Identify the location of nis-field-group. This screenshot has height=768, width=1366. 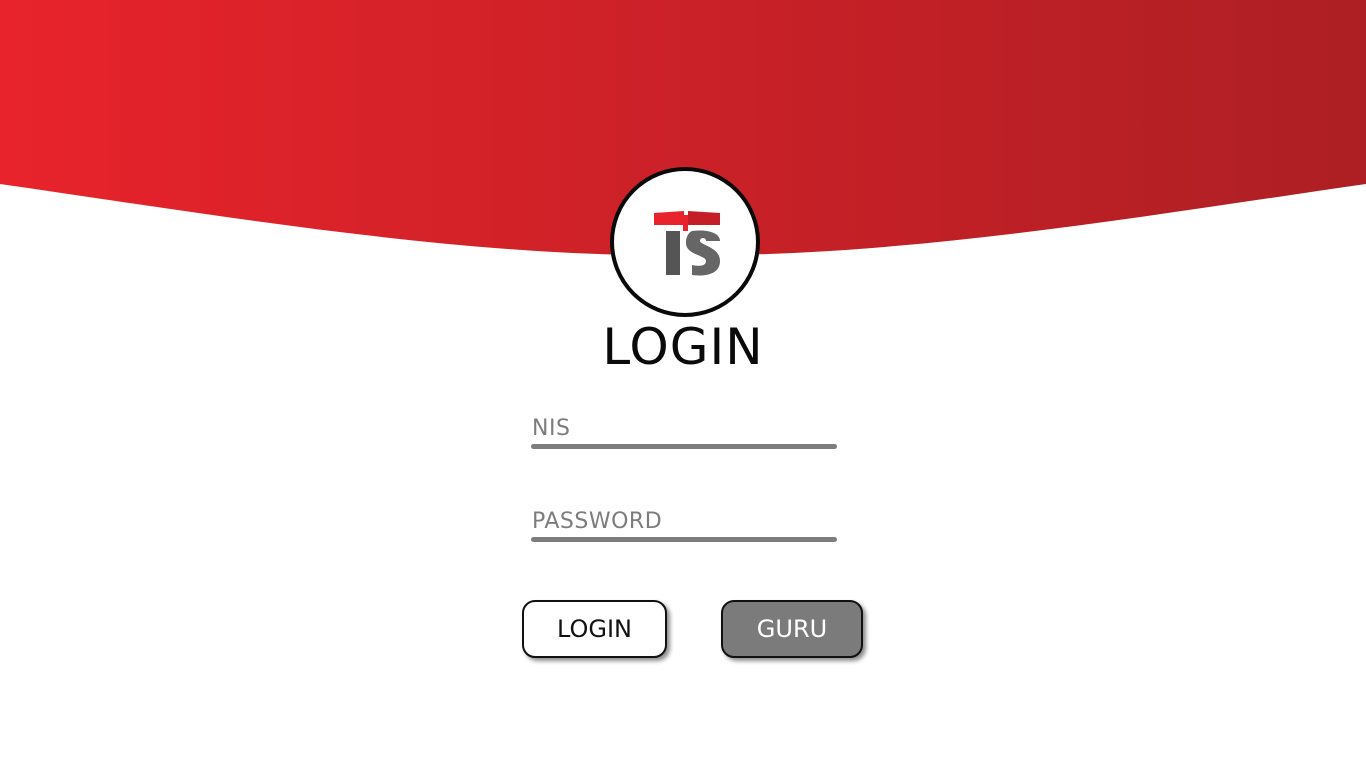
(684, 430).